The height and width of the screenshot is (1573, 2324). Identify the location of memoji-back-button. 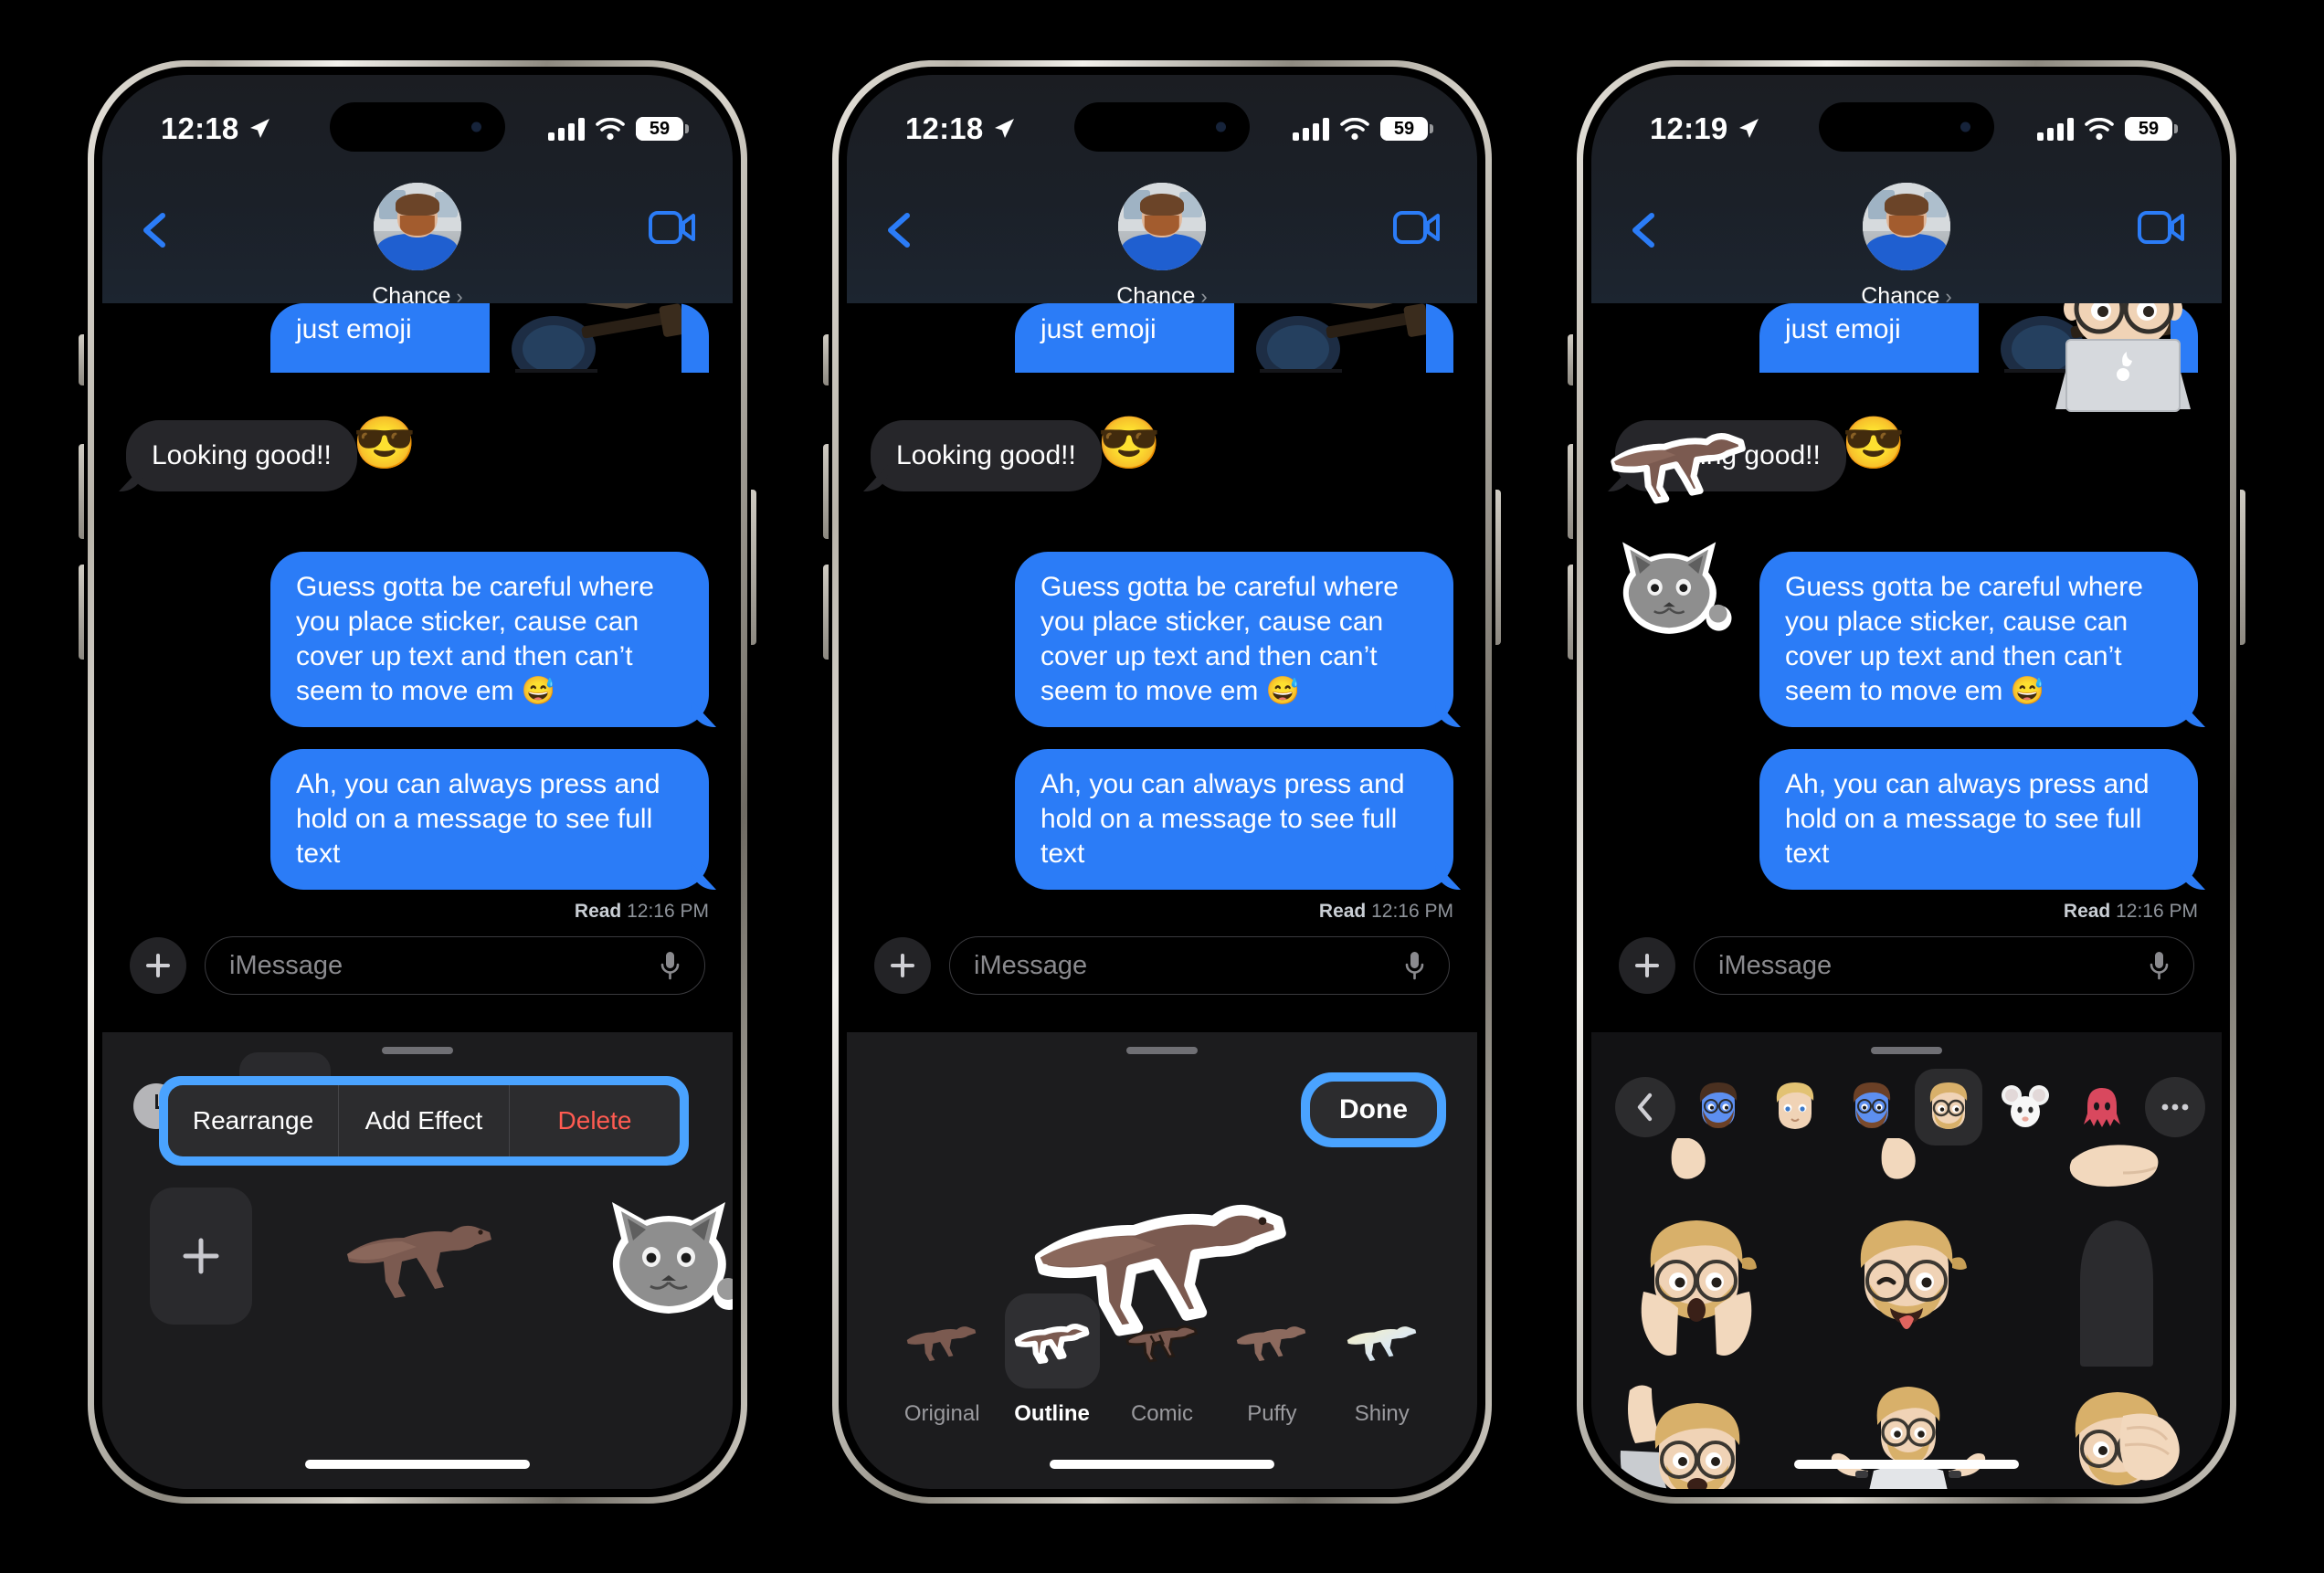
(1645, 1107).